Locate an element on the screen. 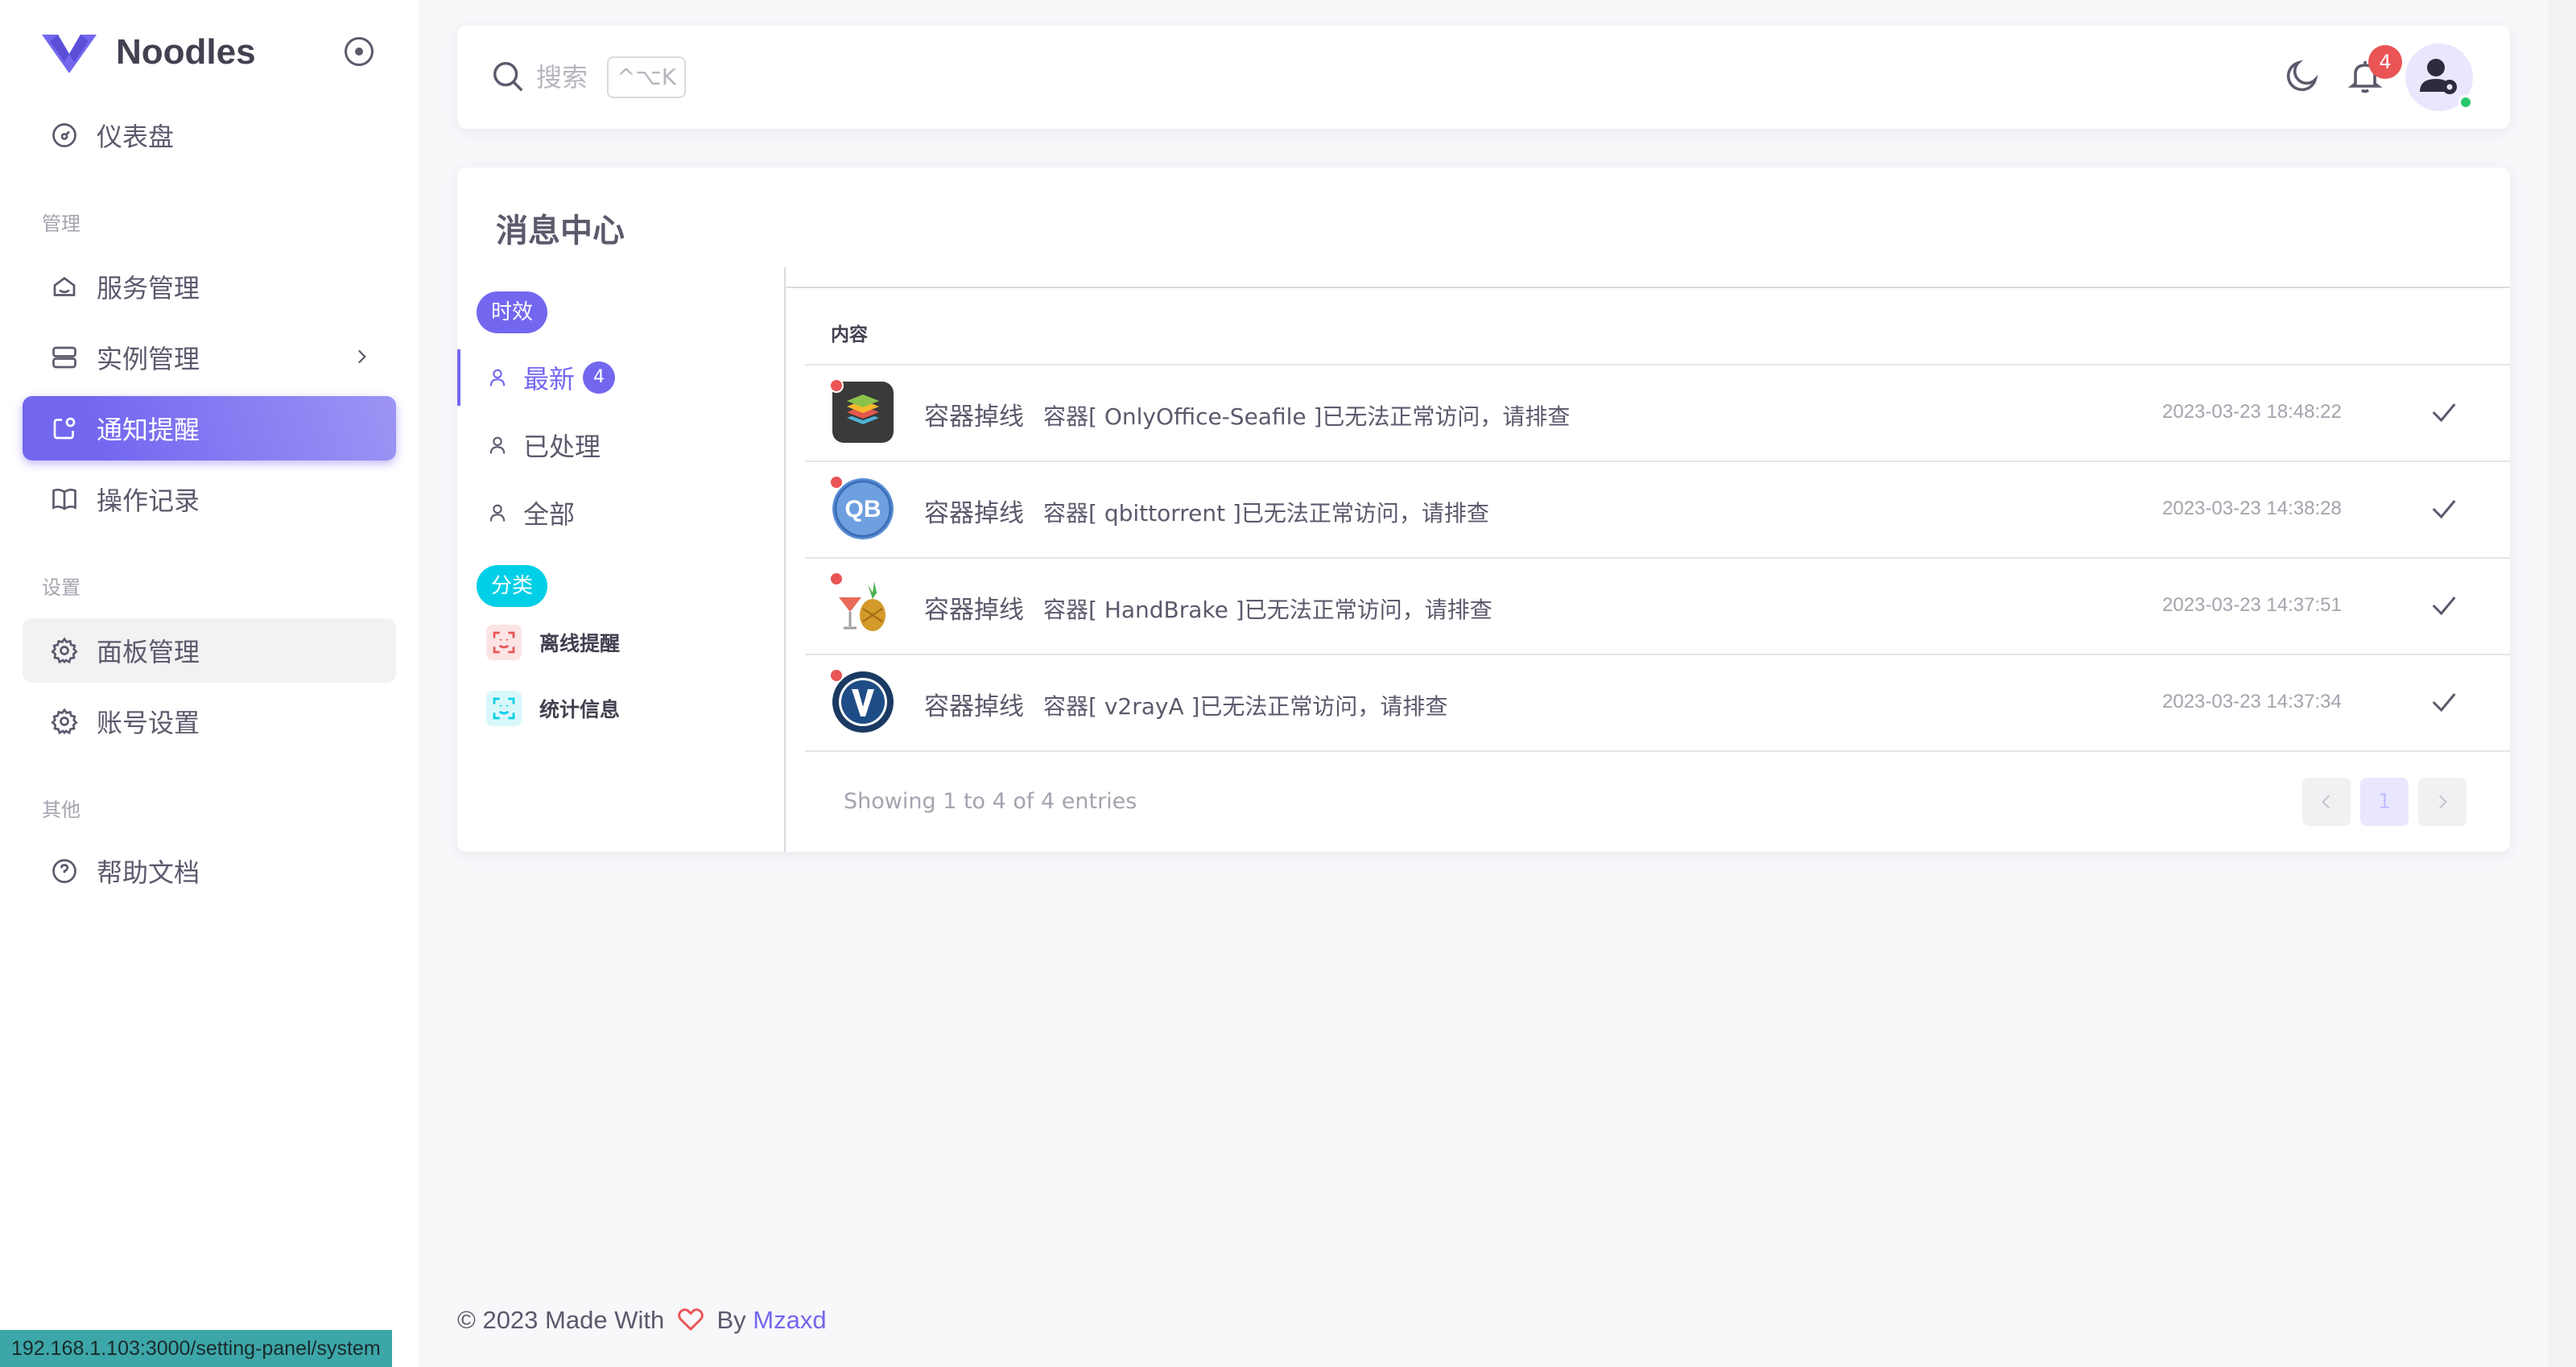 The image size is (2576, 1367). sidebar-item-operation-logs: 操作记录 is located at coordinates (209, 499).